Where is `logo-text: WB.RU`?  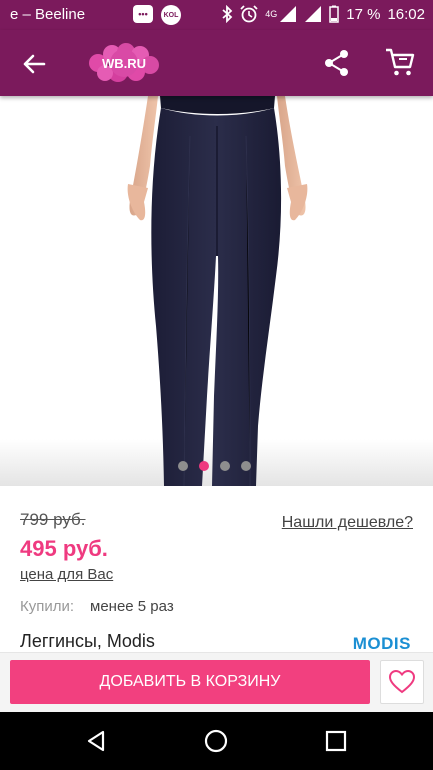 logo-text: WB.RU is located at coordinates (124, 63).